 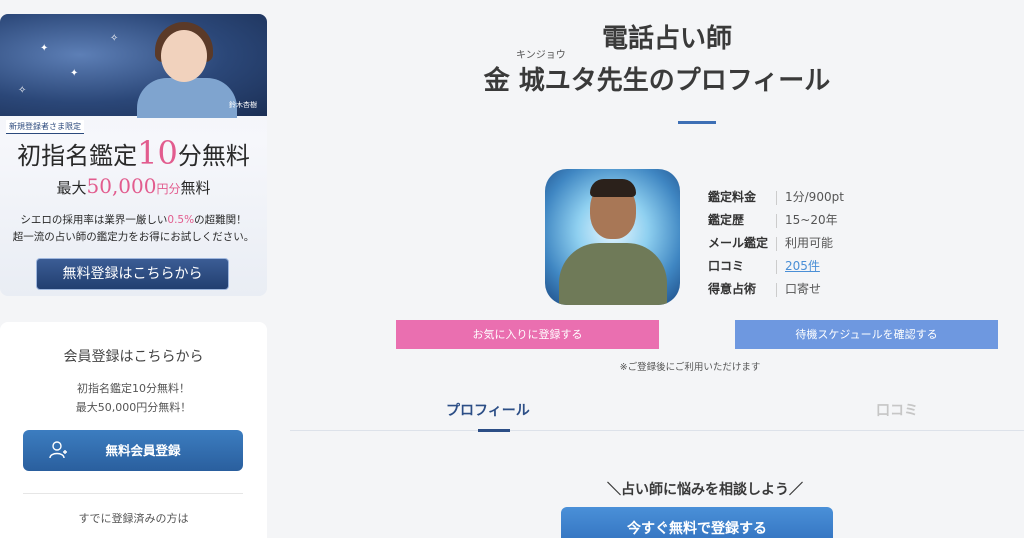 What do you see at coordinates (705, 490) in the screenshot?
I see `consult-heading: ＼占い師に悩みを相談しよう／` at bounding box center [705, 490].